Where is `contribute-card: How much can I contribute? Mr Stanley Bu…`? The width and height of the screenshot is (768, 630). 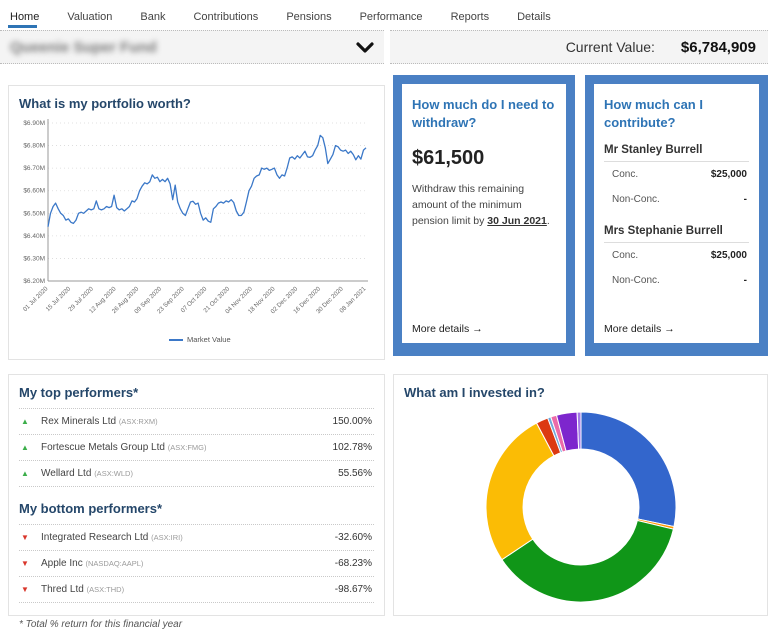
contribute-card: How much can I contribute? Mr Stanley Bu… is located at coordinates (676, 215).